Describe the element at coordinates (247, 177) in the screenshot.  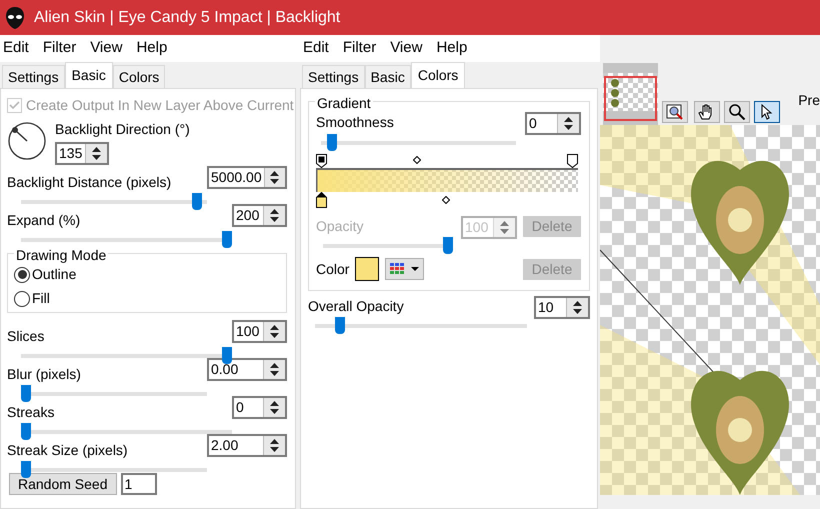
I see `number-field: 5000.00` at that location.